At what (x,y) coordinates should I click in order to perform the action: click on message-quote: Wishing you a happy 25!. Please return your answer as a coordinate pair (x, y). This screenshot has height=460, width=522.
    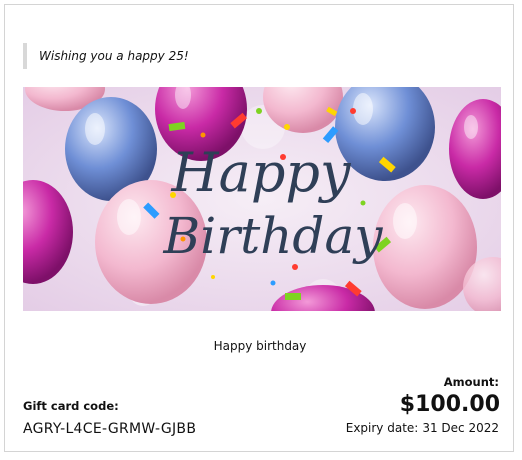
    Looking at the image, I should click on (106, 56).